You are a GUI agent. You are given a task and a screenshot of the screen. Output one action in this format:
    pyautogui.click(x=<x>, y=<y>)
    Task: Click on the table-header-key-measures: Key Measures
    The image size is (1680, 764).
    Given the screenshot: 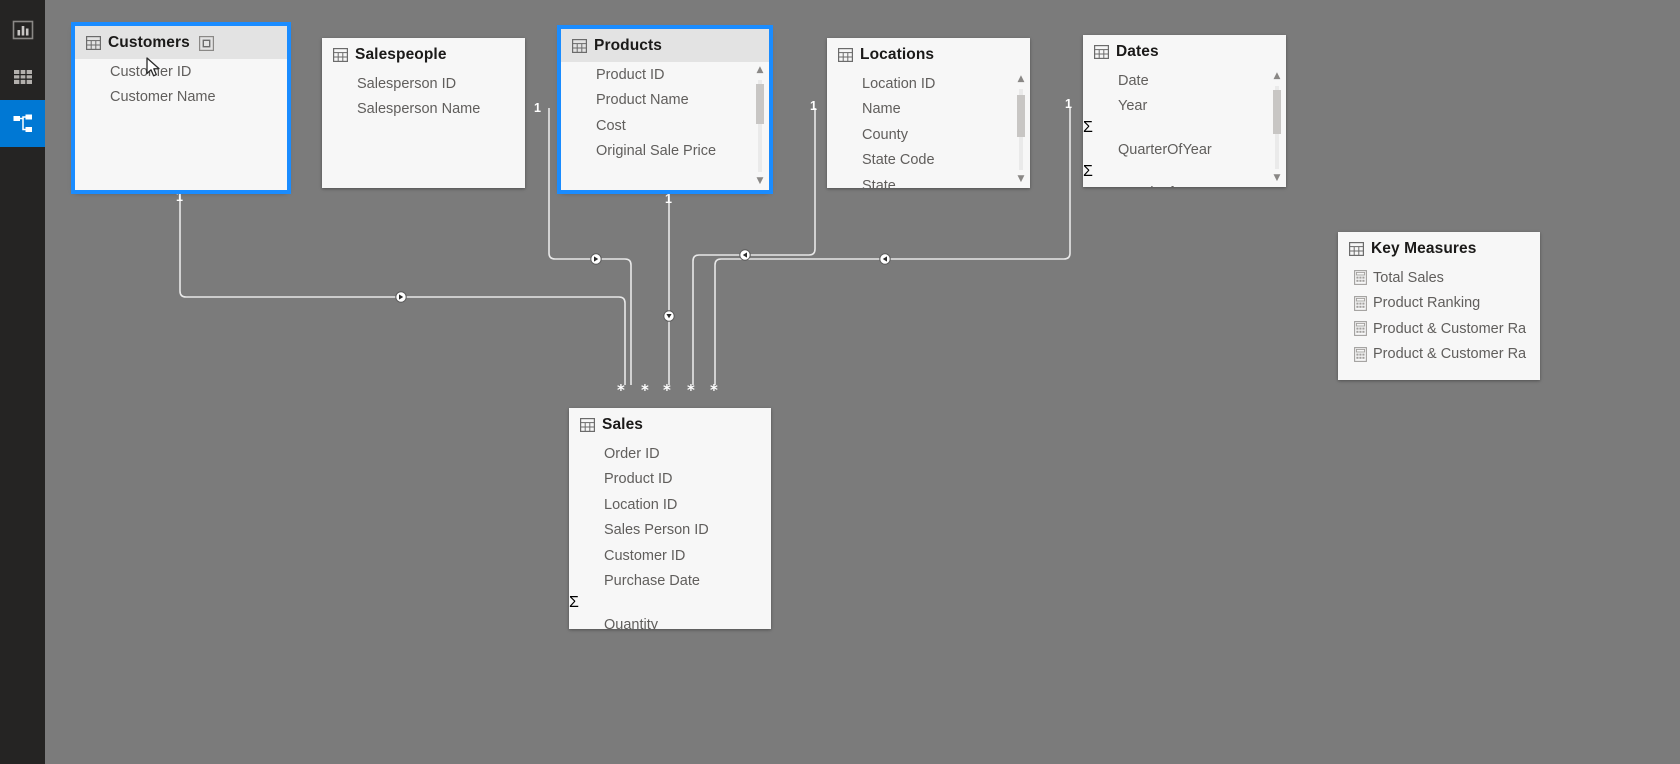 What is the action you would take?
    pyautogui.click(x=1439, y=248)
    